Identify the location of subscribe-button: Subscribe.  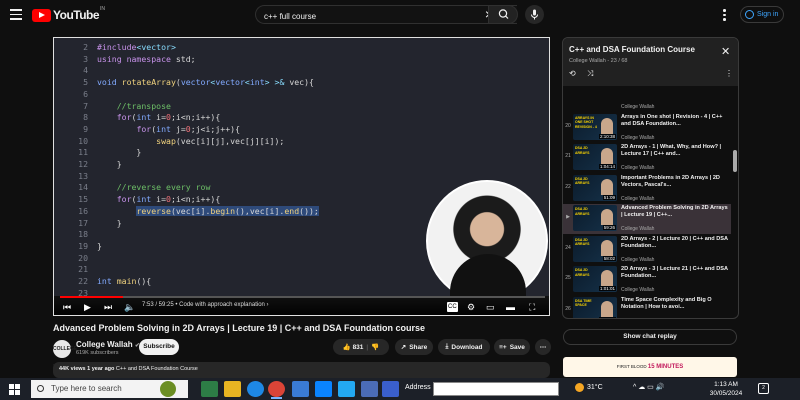
(159, 347).